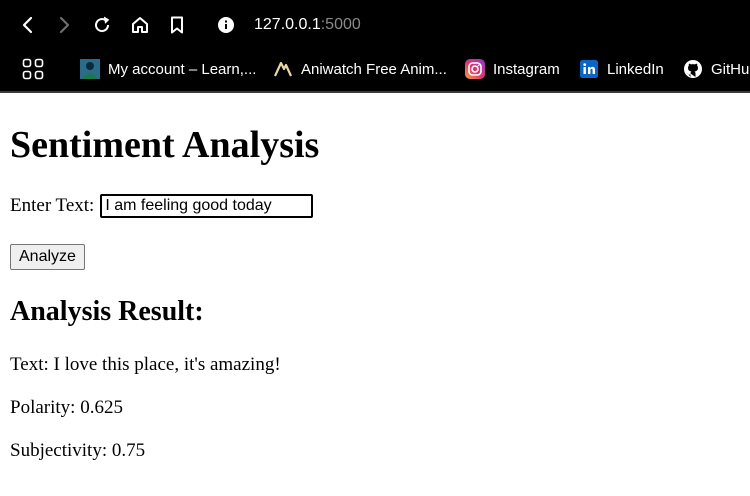  I want to click on toolbar-divider, so click(375, 92).